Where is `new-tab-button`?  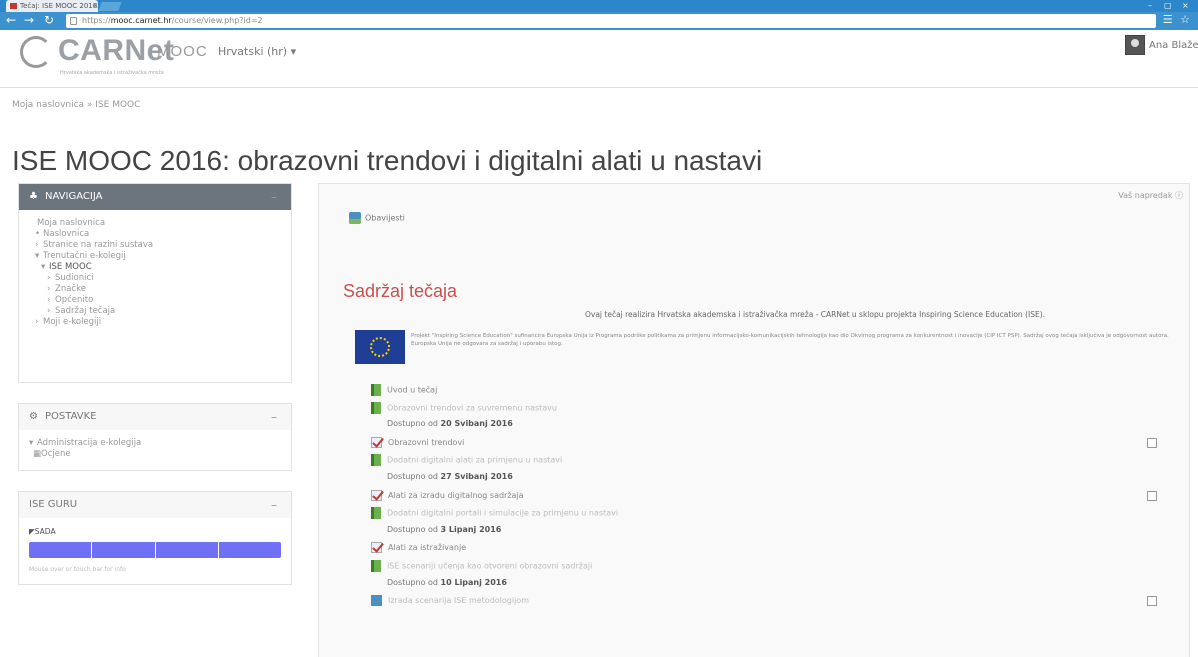 new-tab-button is located at coordinates (110, 6).